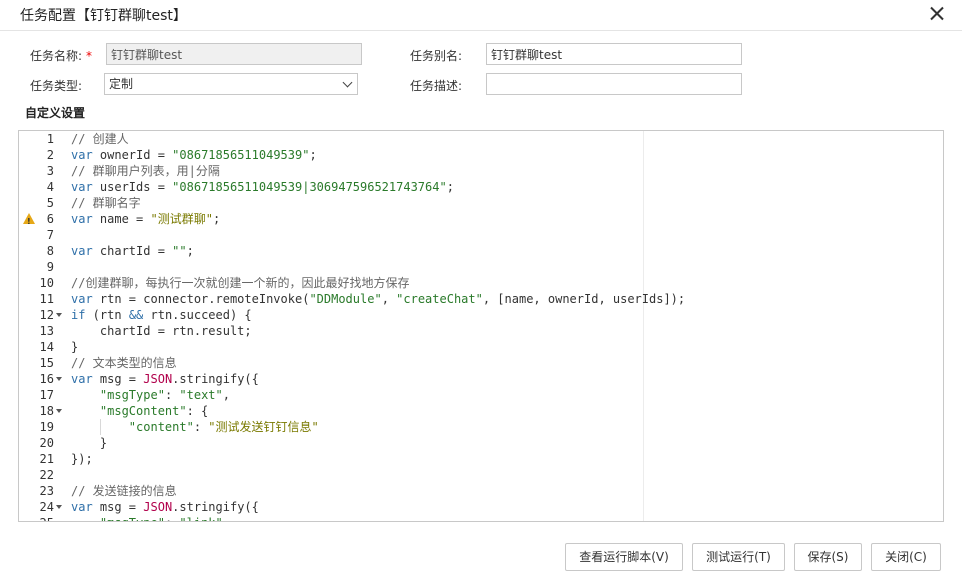  Describe the element at coordinates (481, 491) in the screenshot. I see `code-line: 23 // 发送链接的信息` at that location.